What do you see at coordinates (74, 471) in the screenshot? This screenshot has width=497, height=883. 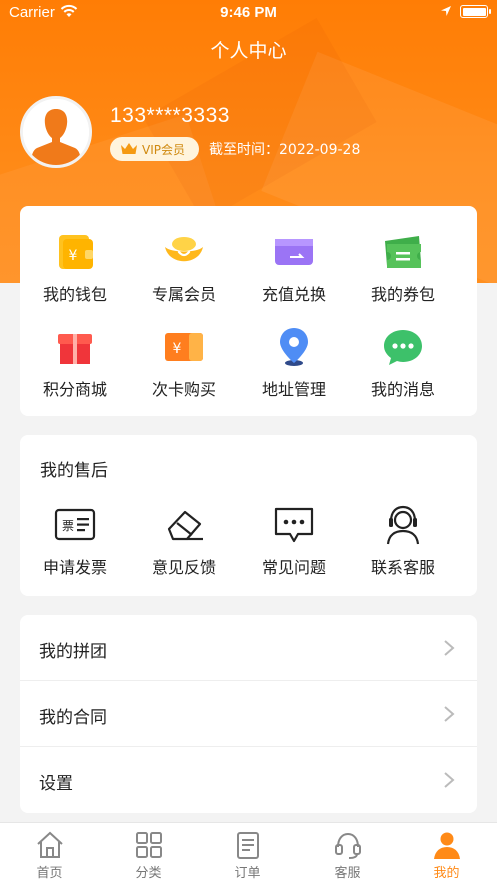 I see `section-title: 我的售后` at bounding box center [74, 471].